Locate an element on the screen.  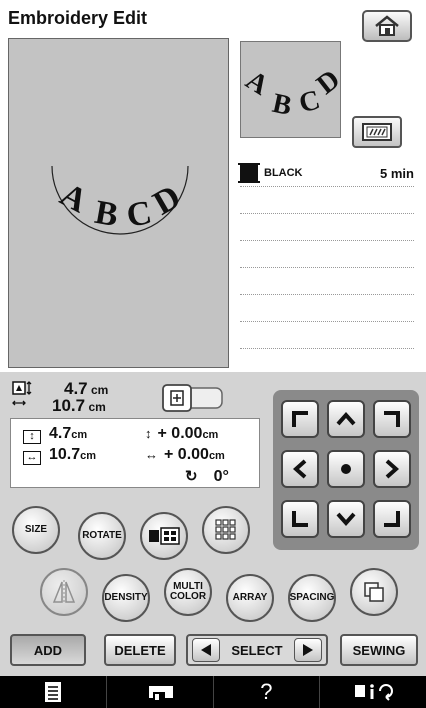
page-title: Embroidery Edit is located at coordinates (78, 18).